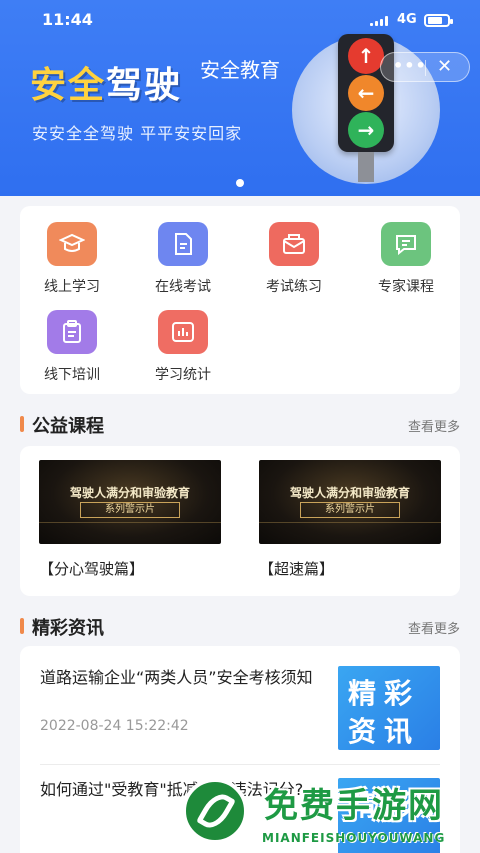  I want to click on news-thumbnail: 精彩 资讯, so click(389, 708).